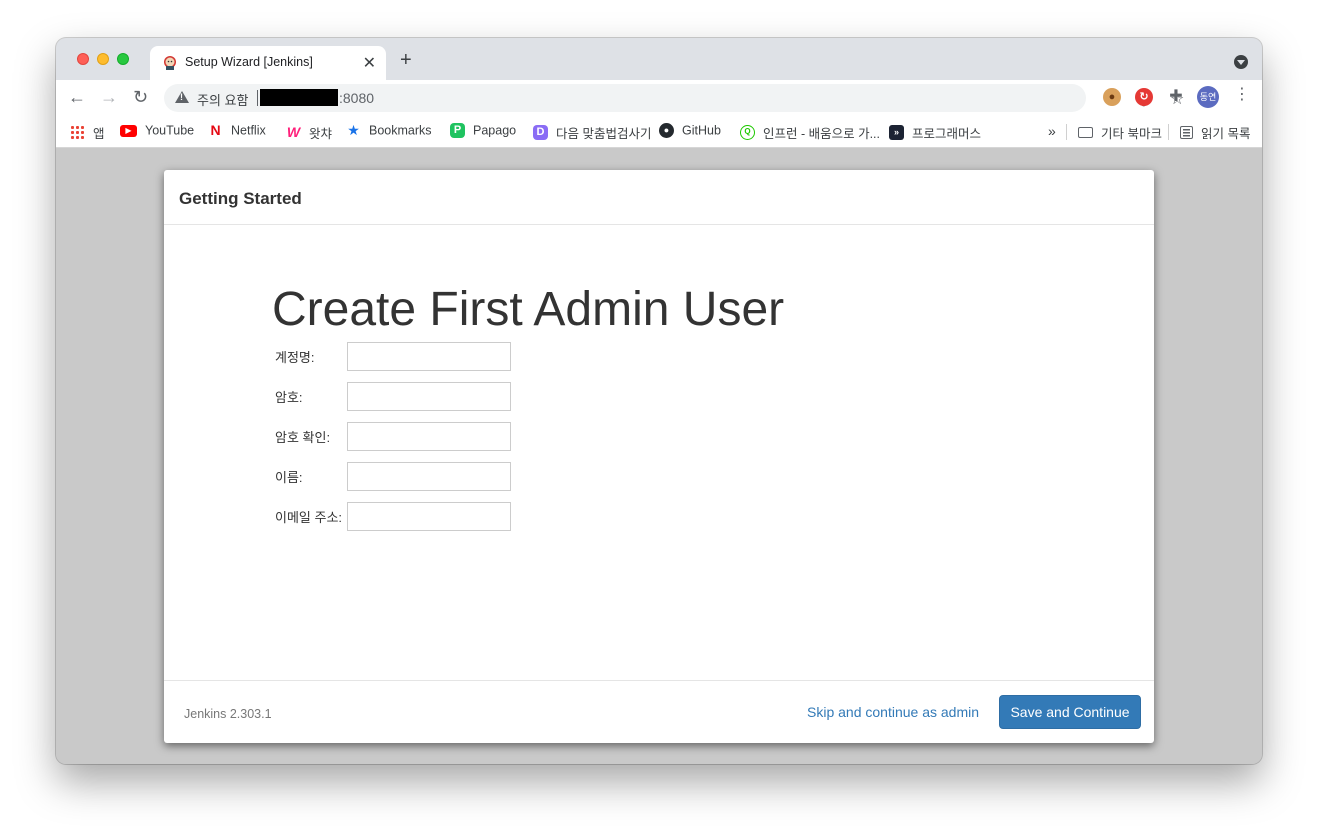 The height and width of the screenshot is (838, 1318). What do you see at coordinates (77, 97) in the screenshot?
I see `back-arrow-icon: ←` at bounding box center [77, 97].